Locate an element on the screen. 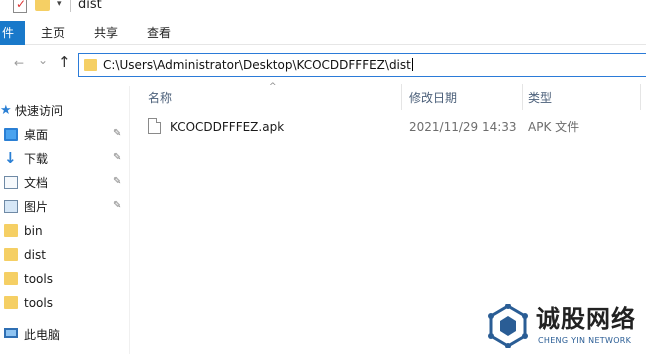  sidebar-item-desktop: 桌面 ✎ is located at coordinates (65, 135).